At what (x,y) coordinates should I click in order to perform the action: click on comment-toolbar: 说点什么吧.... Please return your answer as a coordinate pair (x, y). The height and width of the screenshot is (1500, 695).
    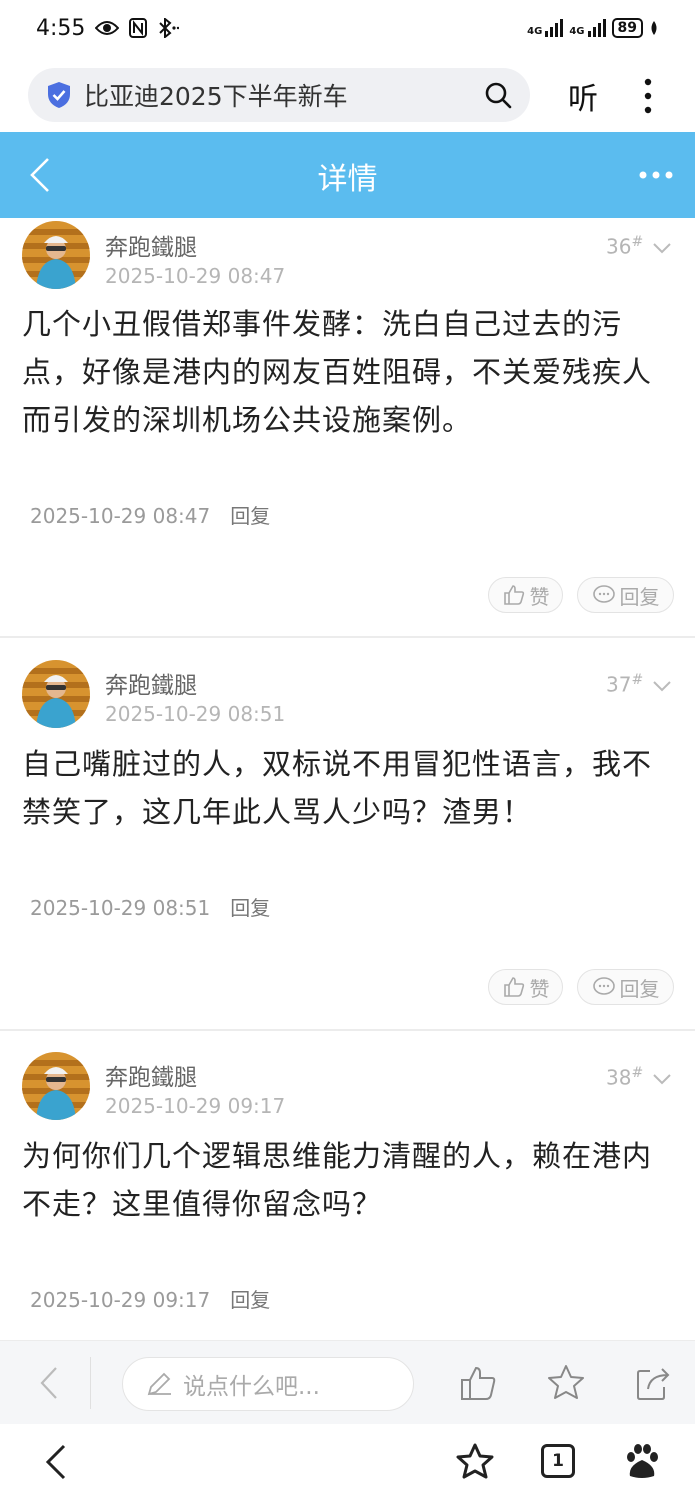
    Looking at the image, I should click on (347, 1382).